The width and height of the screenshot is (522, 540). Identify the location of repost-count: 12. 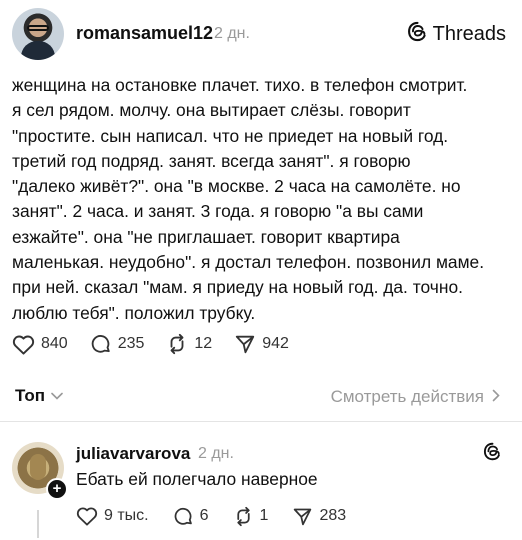
(203, 343).